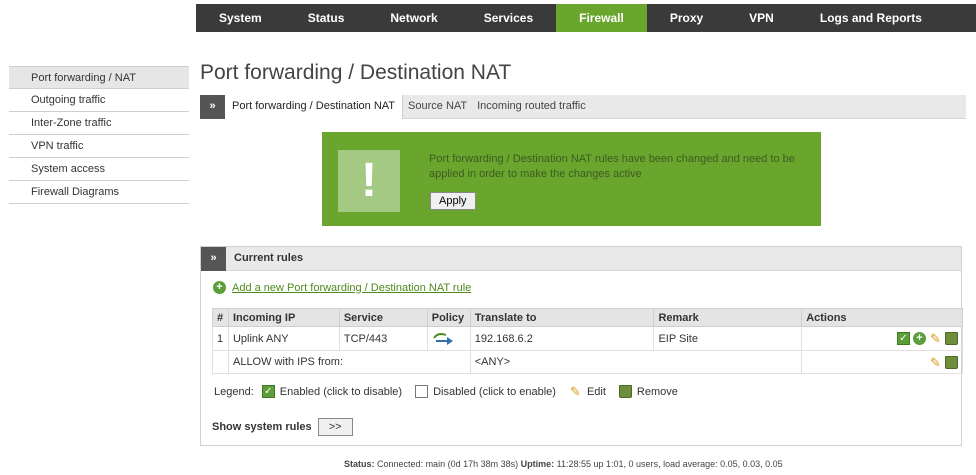  What do you see at coordinates (369, 181) in the screenshot?
I see `exclamation-icon: !` at bounding box center [369, 181].